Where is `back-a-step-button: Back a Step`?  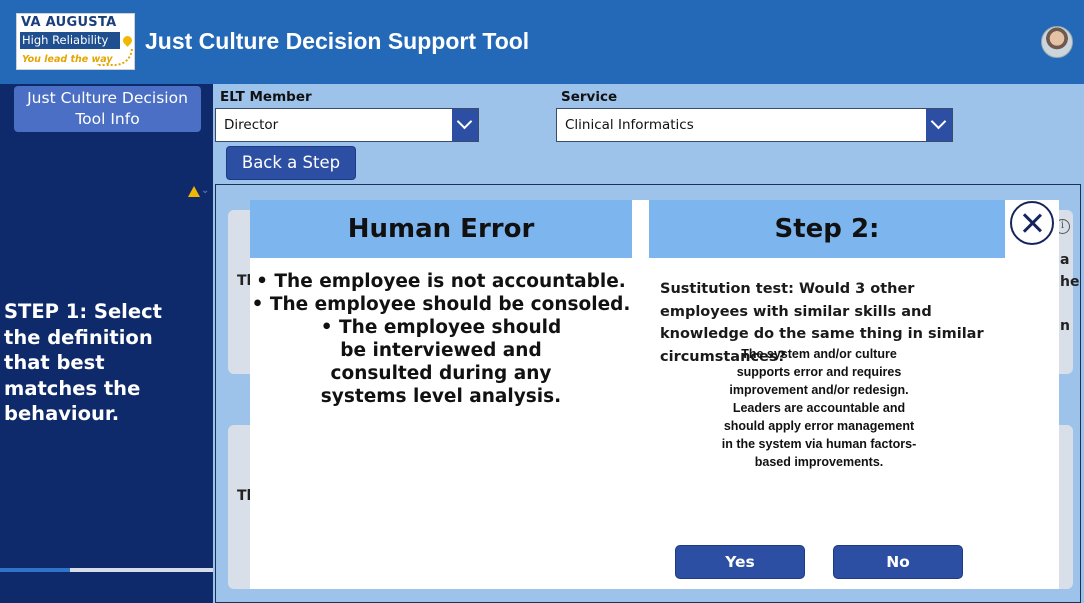 back-a-step-button: Back a Step is located at coordinates (291, 163).